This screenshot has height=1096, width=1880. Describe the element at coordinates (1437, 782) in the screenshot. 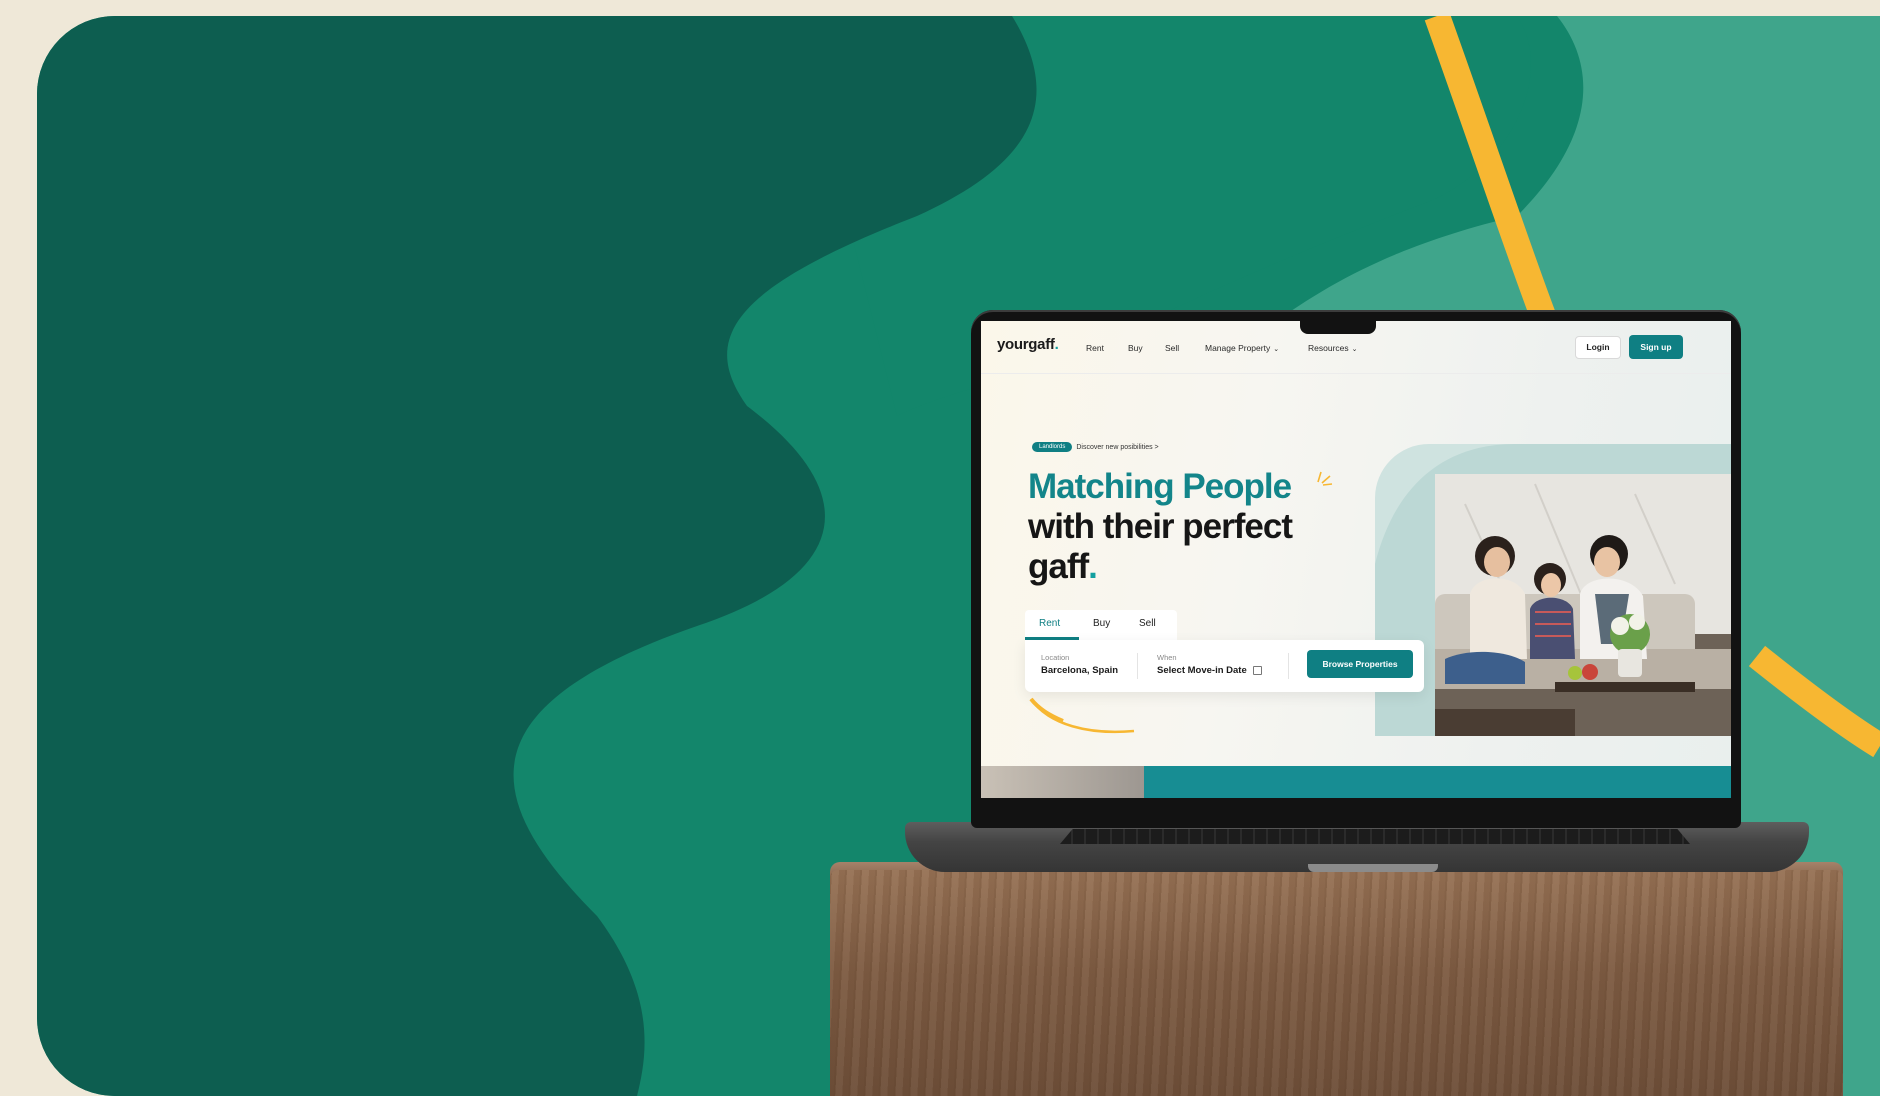

I see `teal-section-strip` at that location.